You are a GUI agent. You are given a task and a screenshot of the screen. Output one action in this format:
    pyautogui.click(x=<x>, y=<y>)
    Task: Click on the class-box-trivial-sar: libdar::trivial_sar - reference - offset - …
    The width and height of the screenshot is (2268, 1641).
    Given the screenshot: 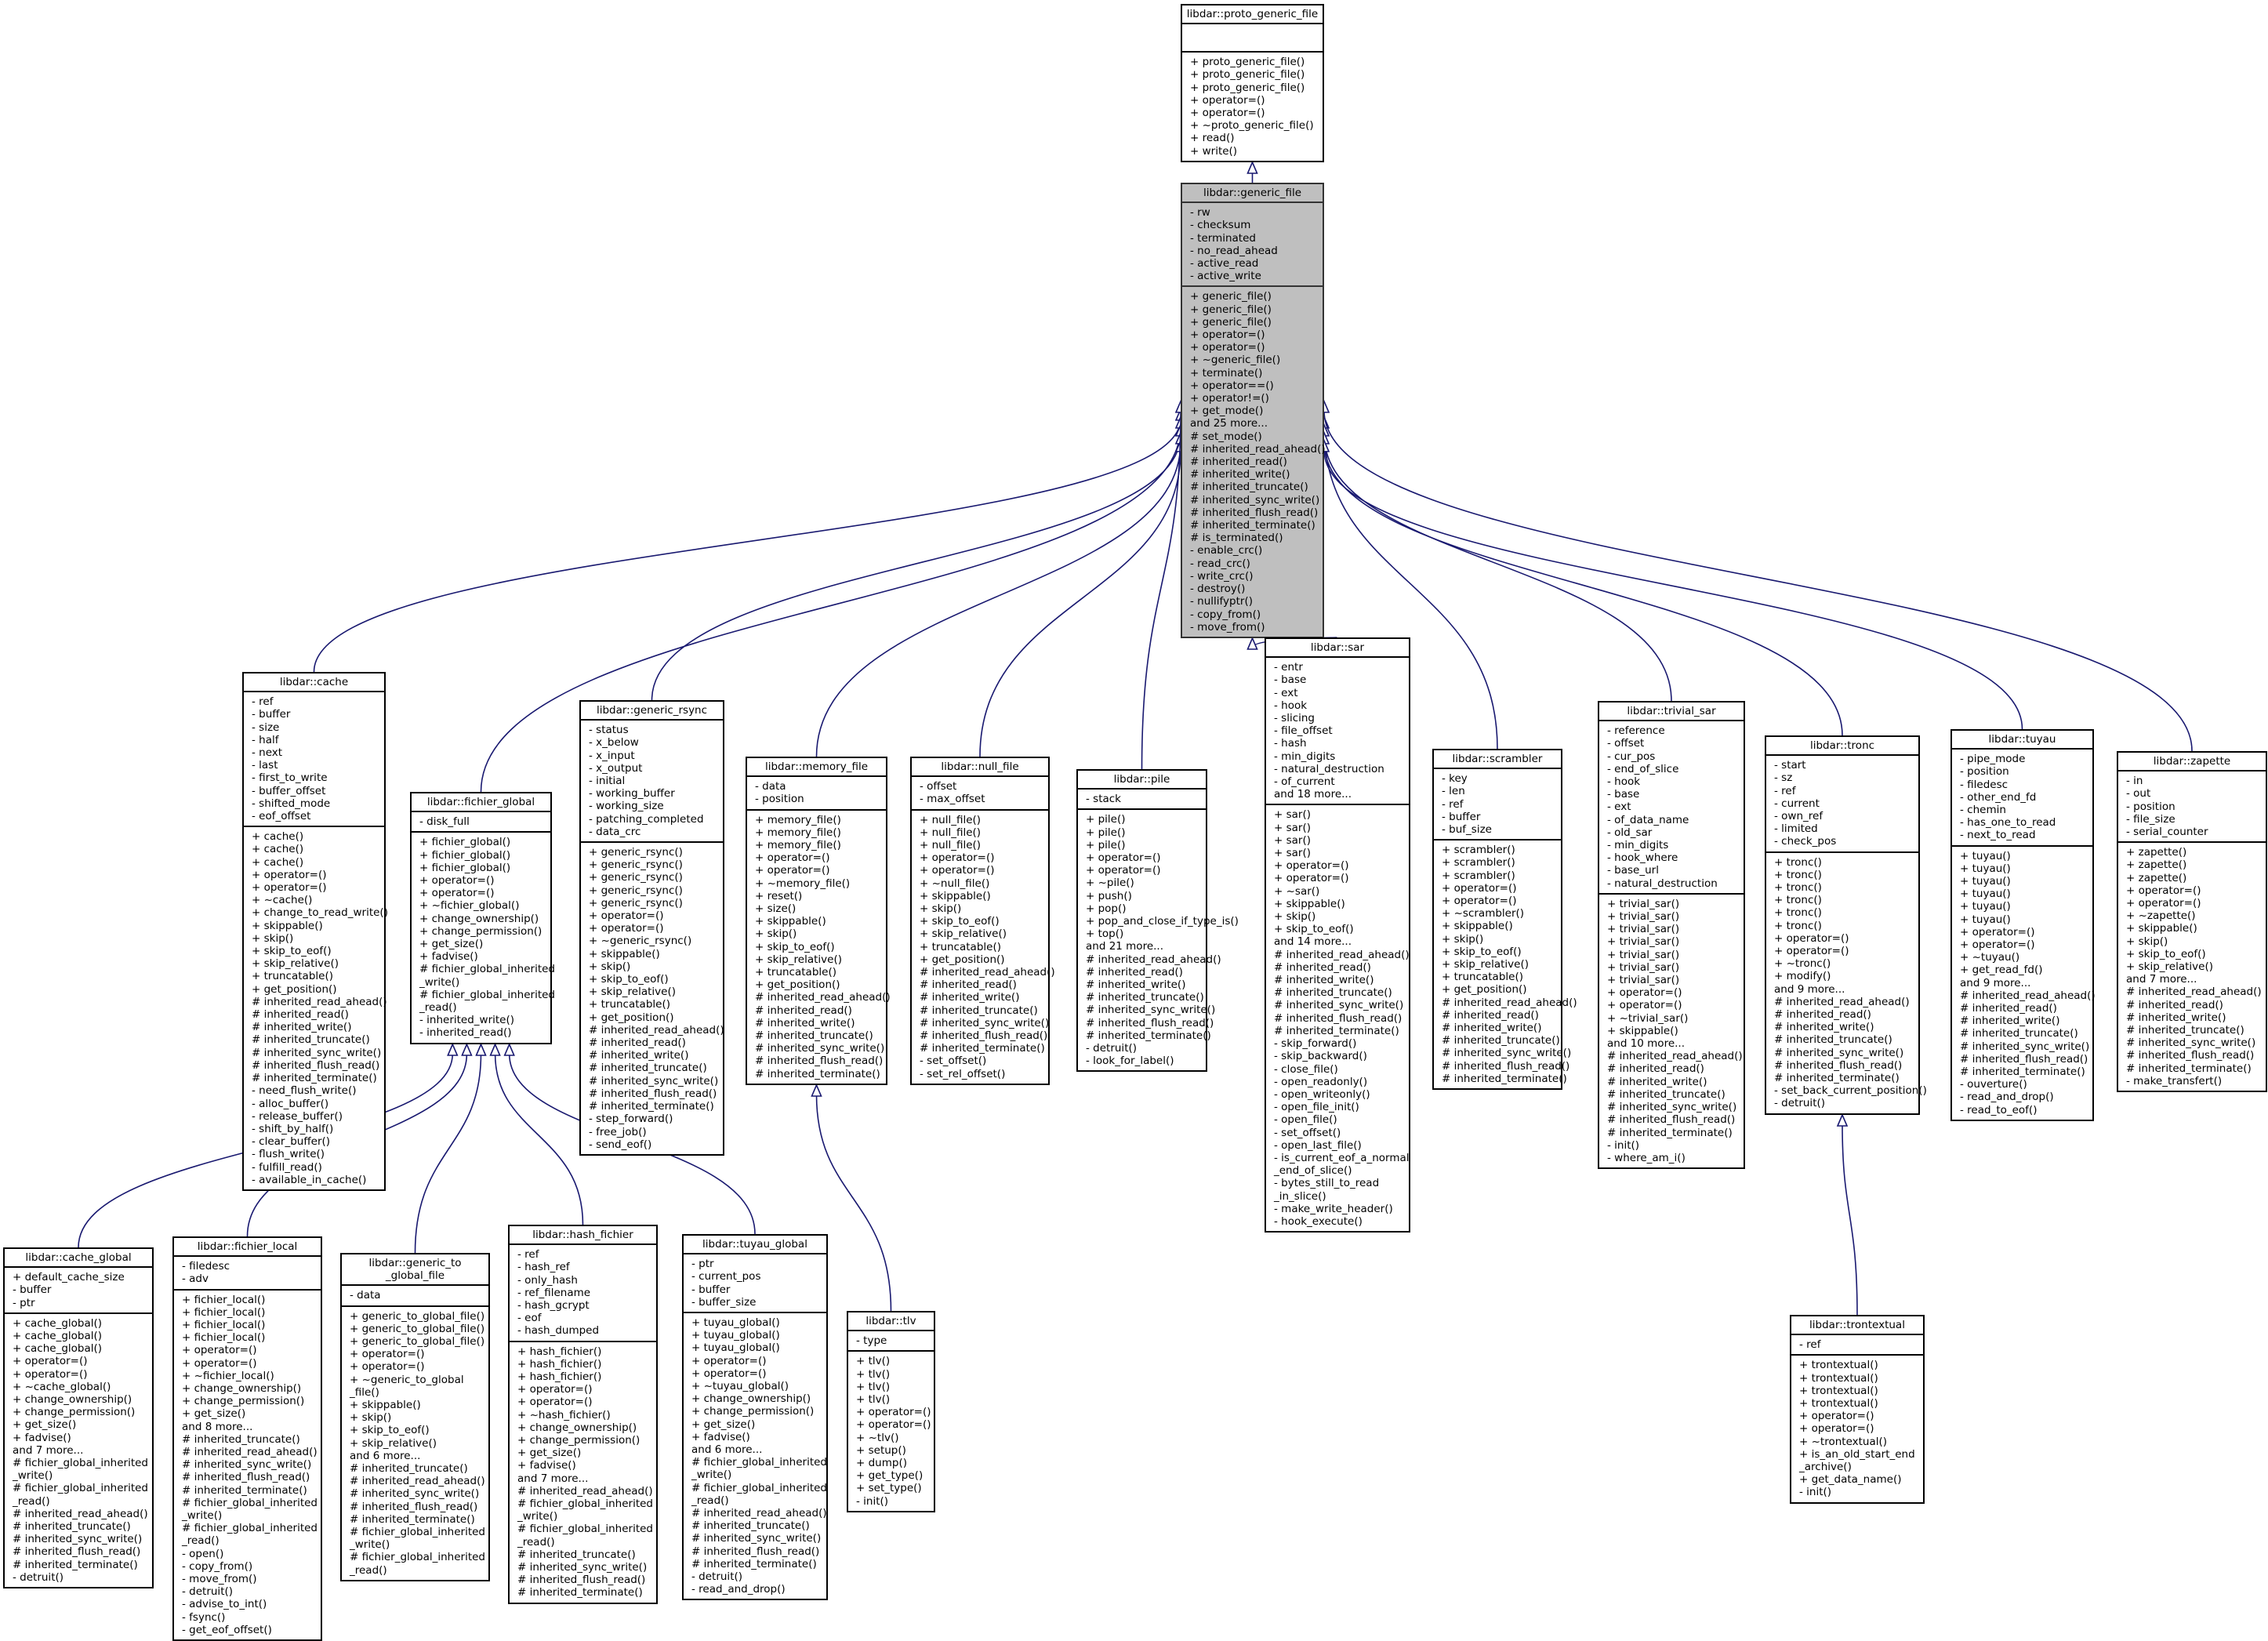 What is the action you would take?
    pyautogui.click(x=1672, y=935)
    